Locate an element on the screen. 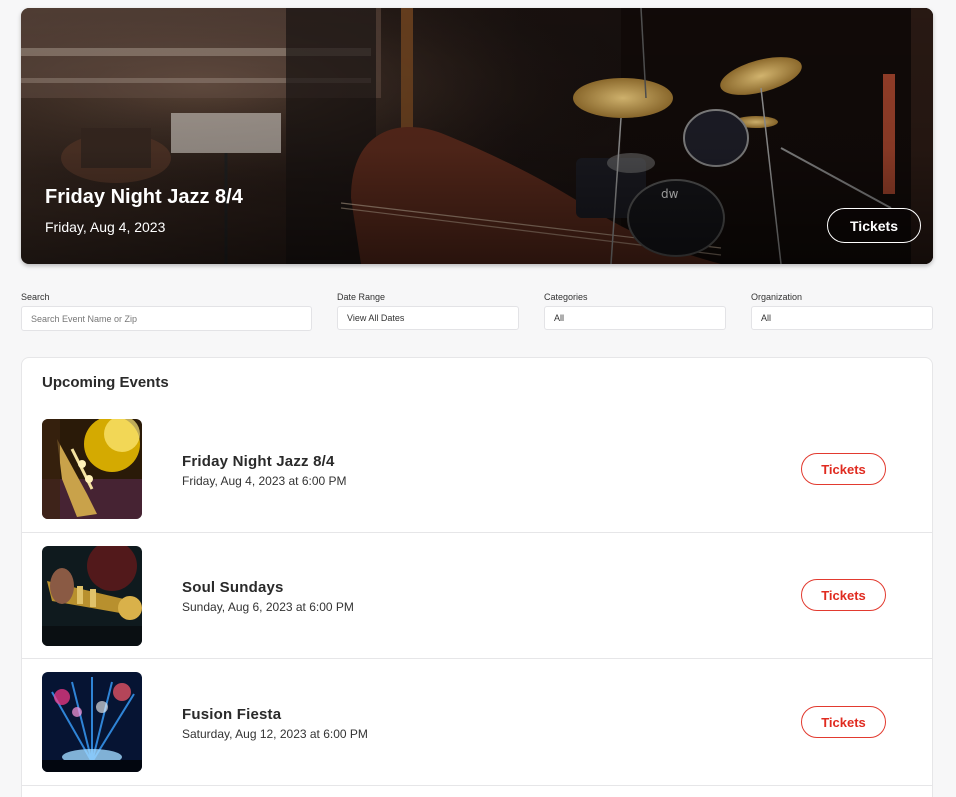 The height and width of the screenshot is (797, 956). hero-title: Friday Night Jazz 8/4 is located at coordinates (144, 197).